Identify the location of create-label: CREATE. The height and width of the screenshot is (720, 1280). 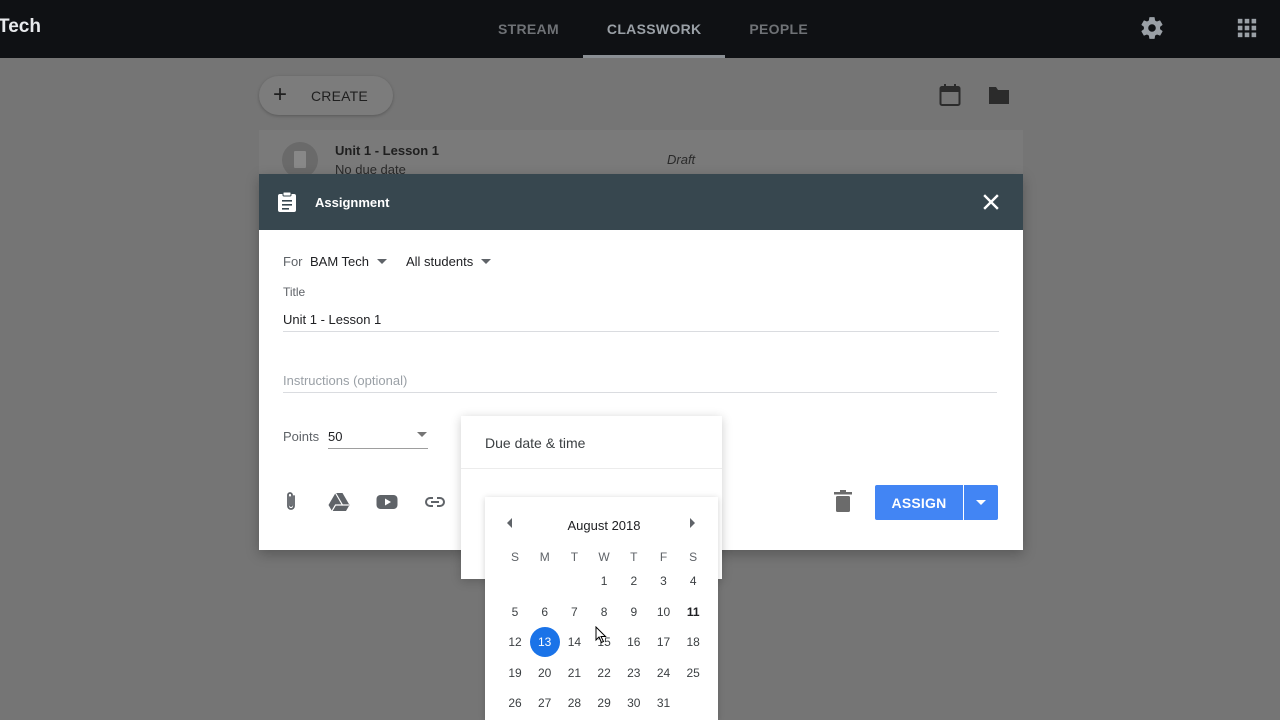
(339, 96).